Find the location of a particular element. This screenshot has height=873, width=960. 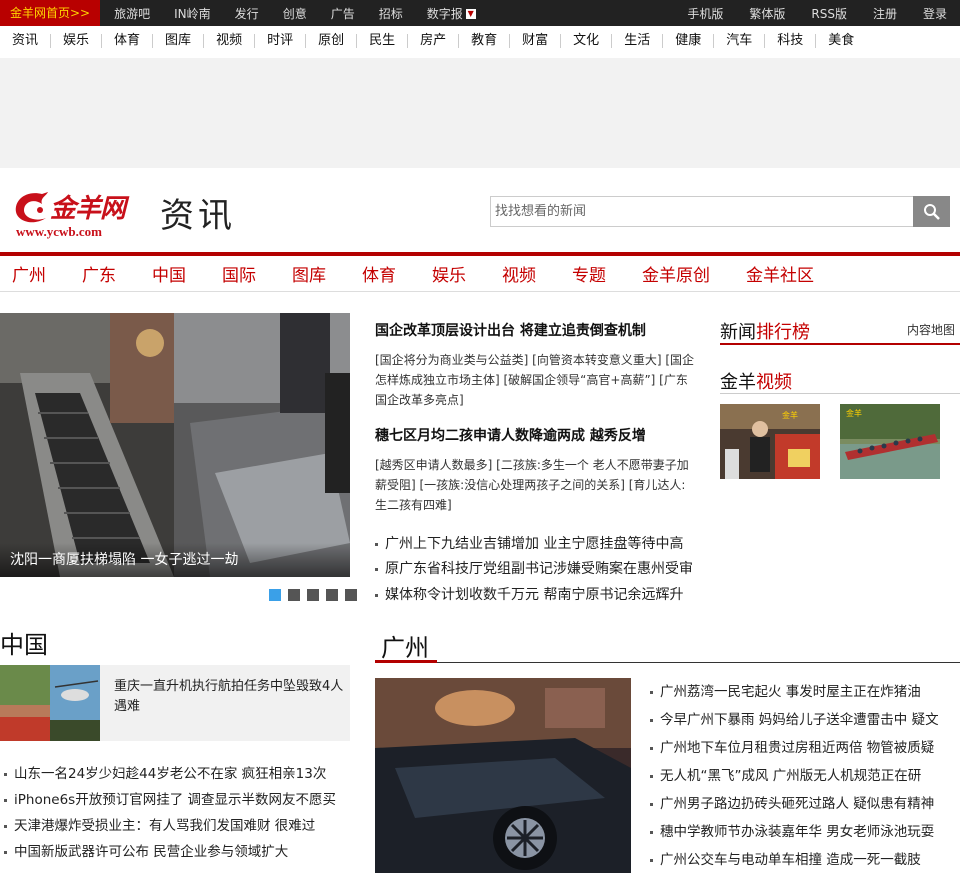

search-button is located at coordinates (931, 211).